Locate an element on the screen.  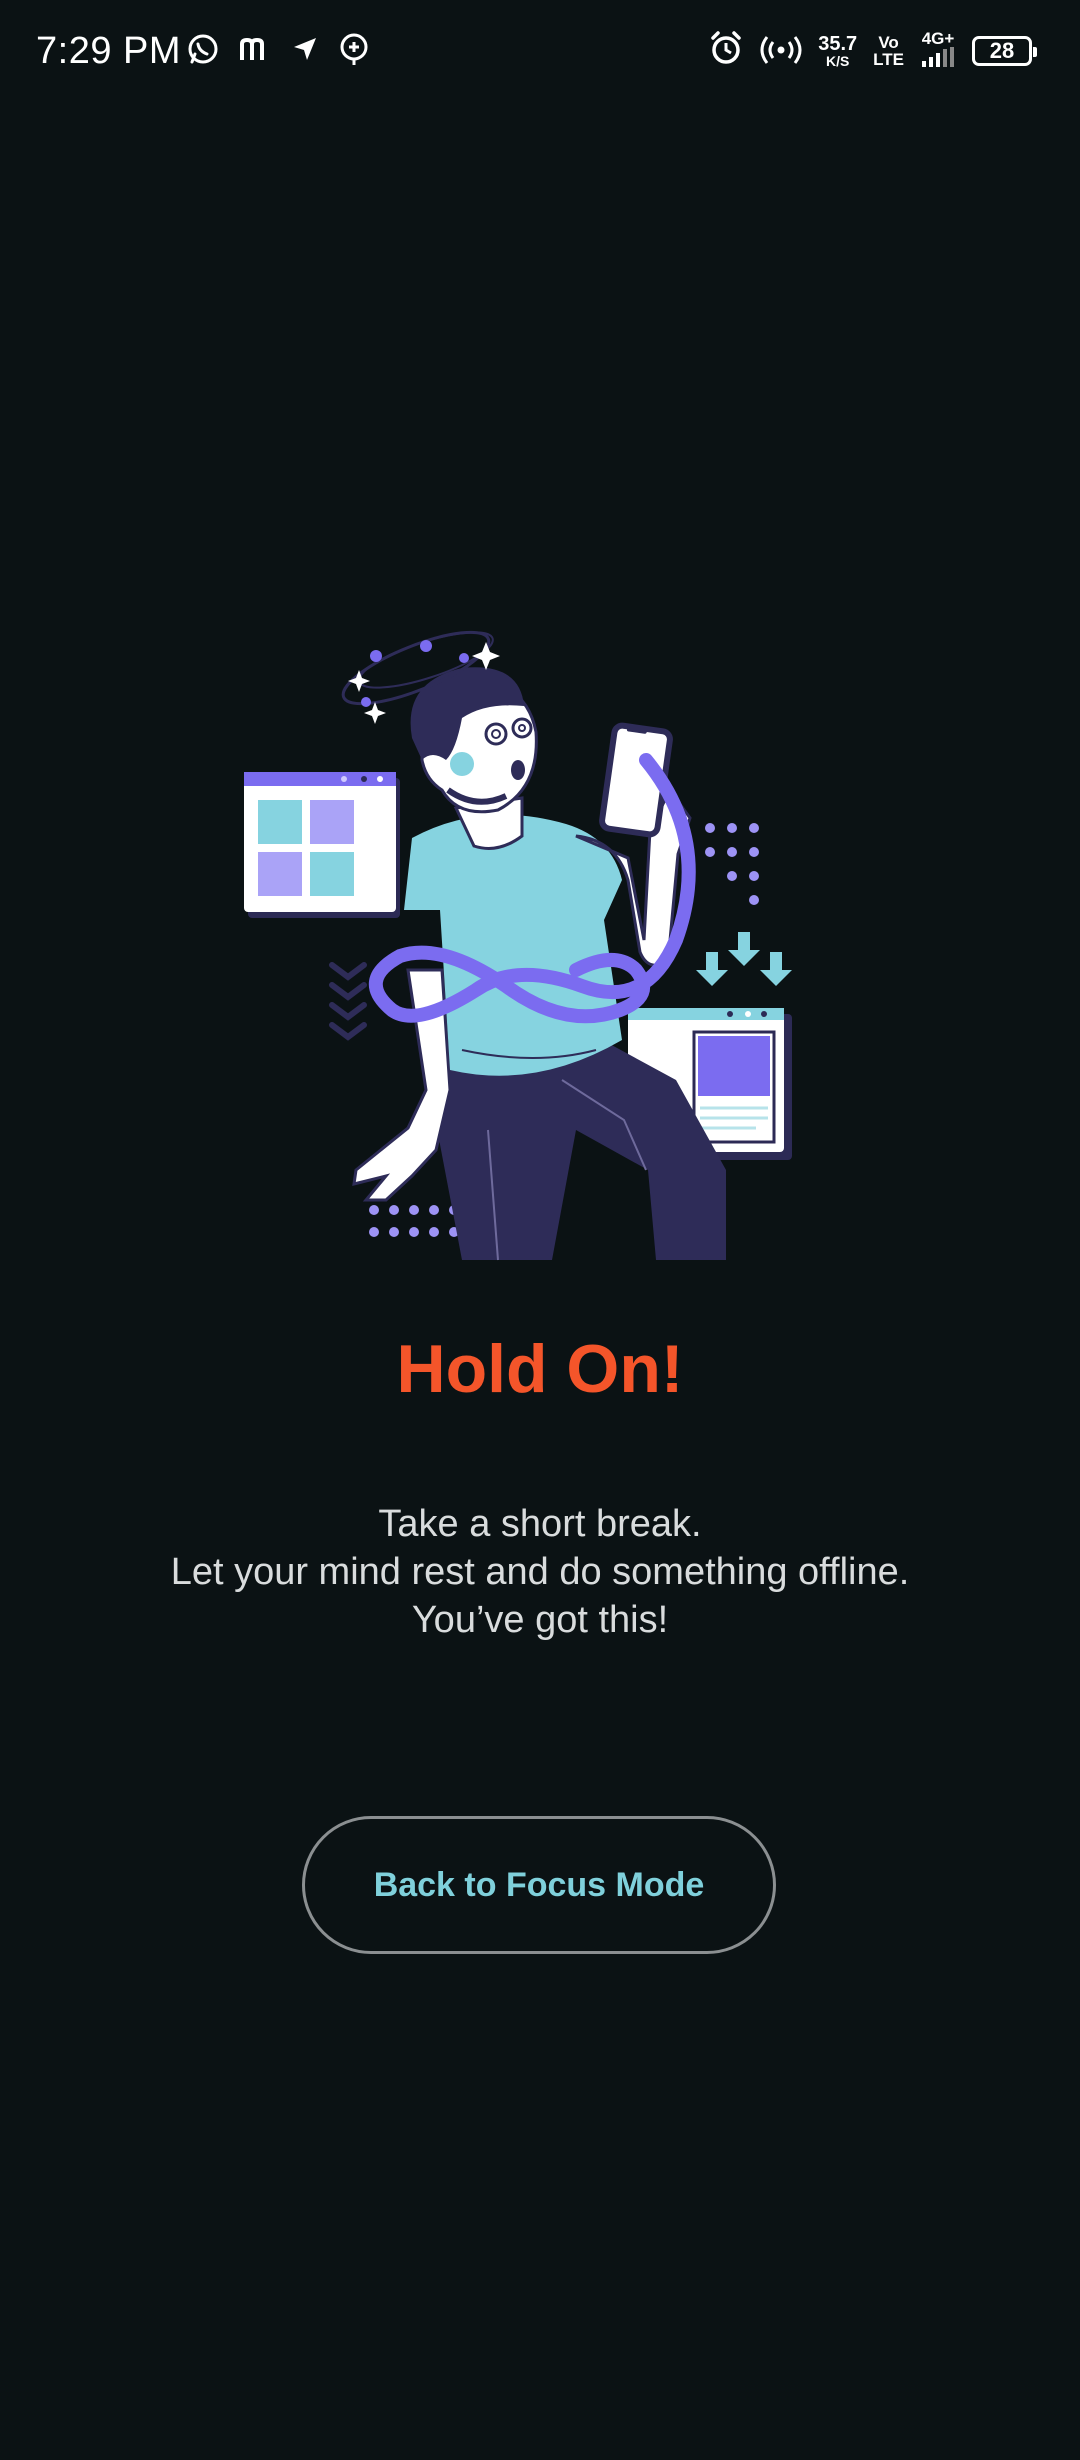
alarm-icon is located at coordinates (726, 50).